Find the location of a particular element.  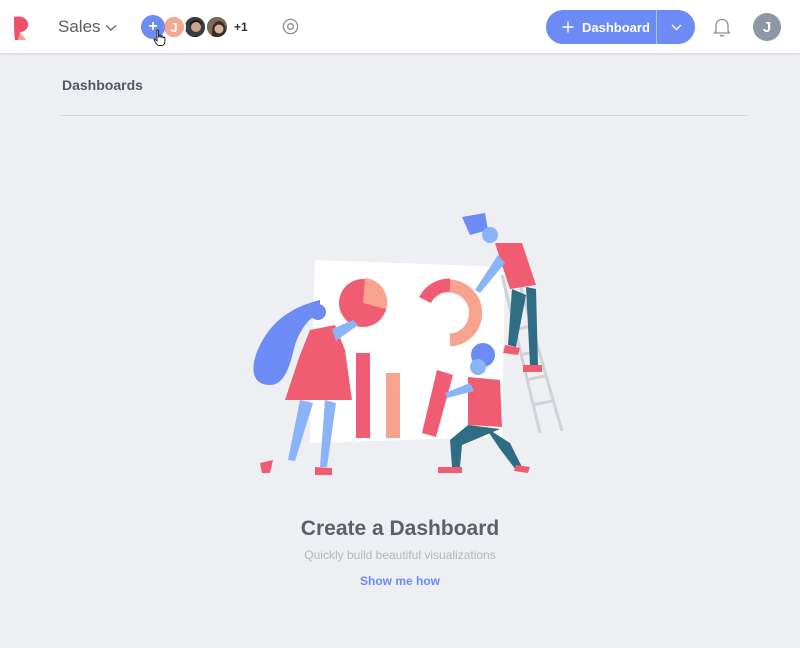

workspace-name: Sales is located at coordinates (79, 26).